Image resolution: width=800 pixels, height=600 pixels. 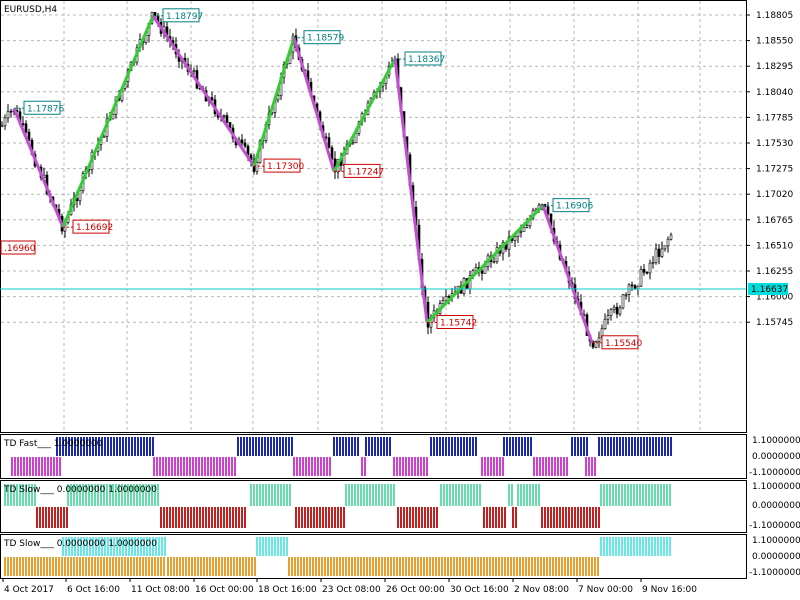 I want to click on td-slow-2-scale-zero: 0.0000000, so click(x=776, y=557).